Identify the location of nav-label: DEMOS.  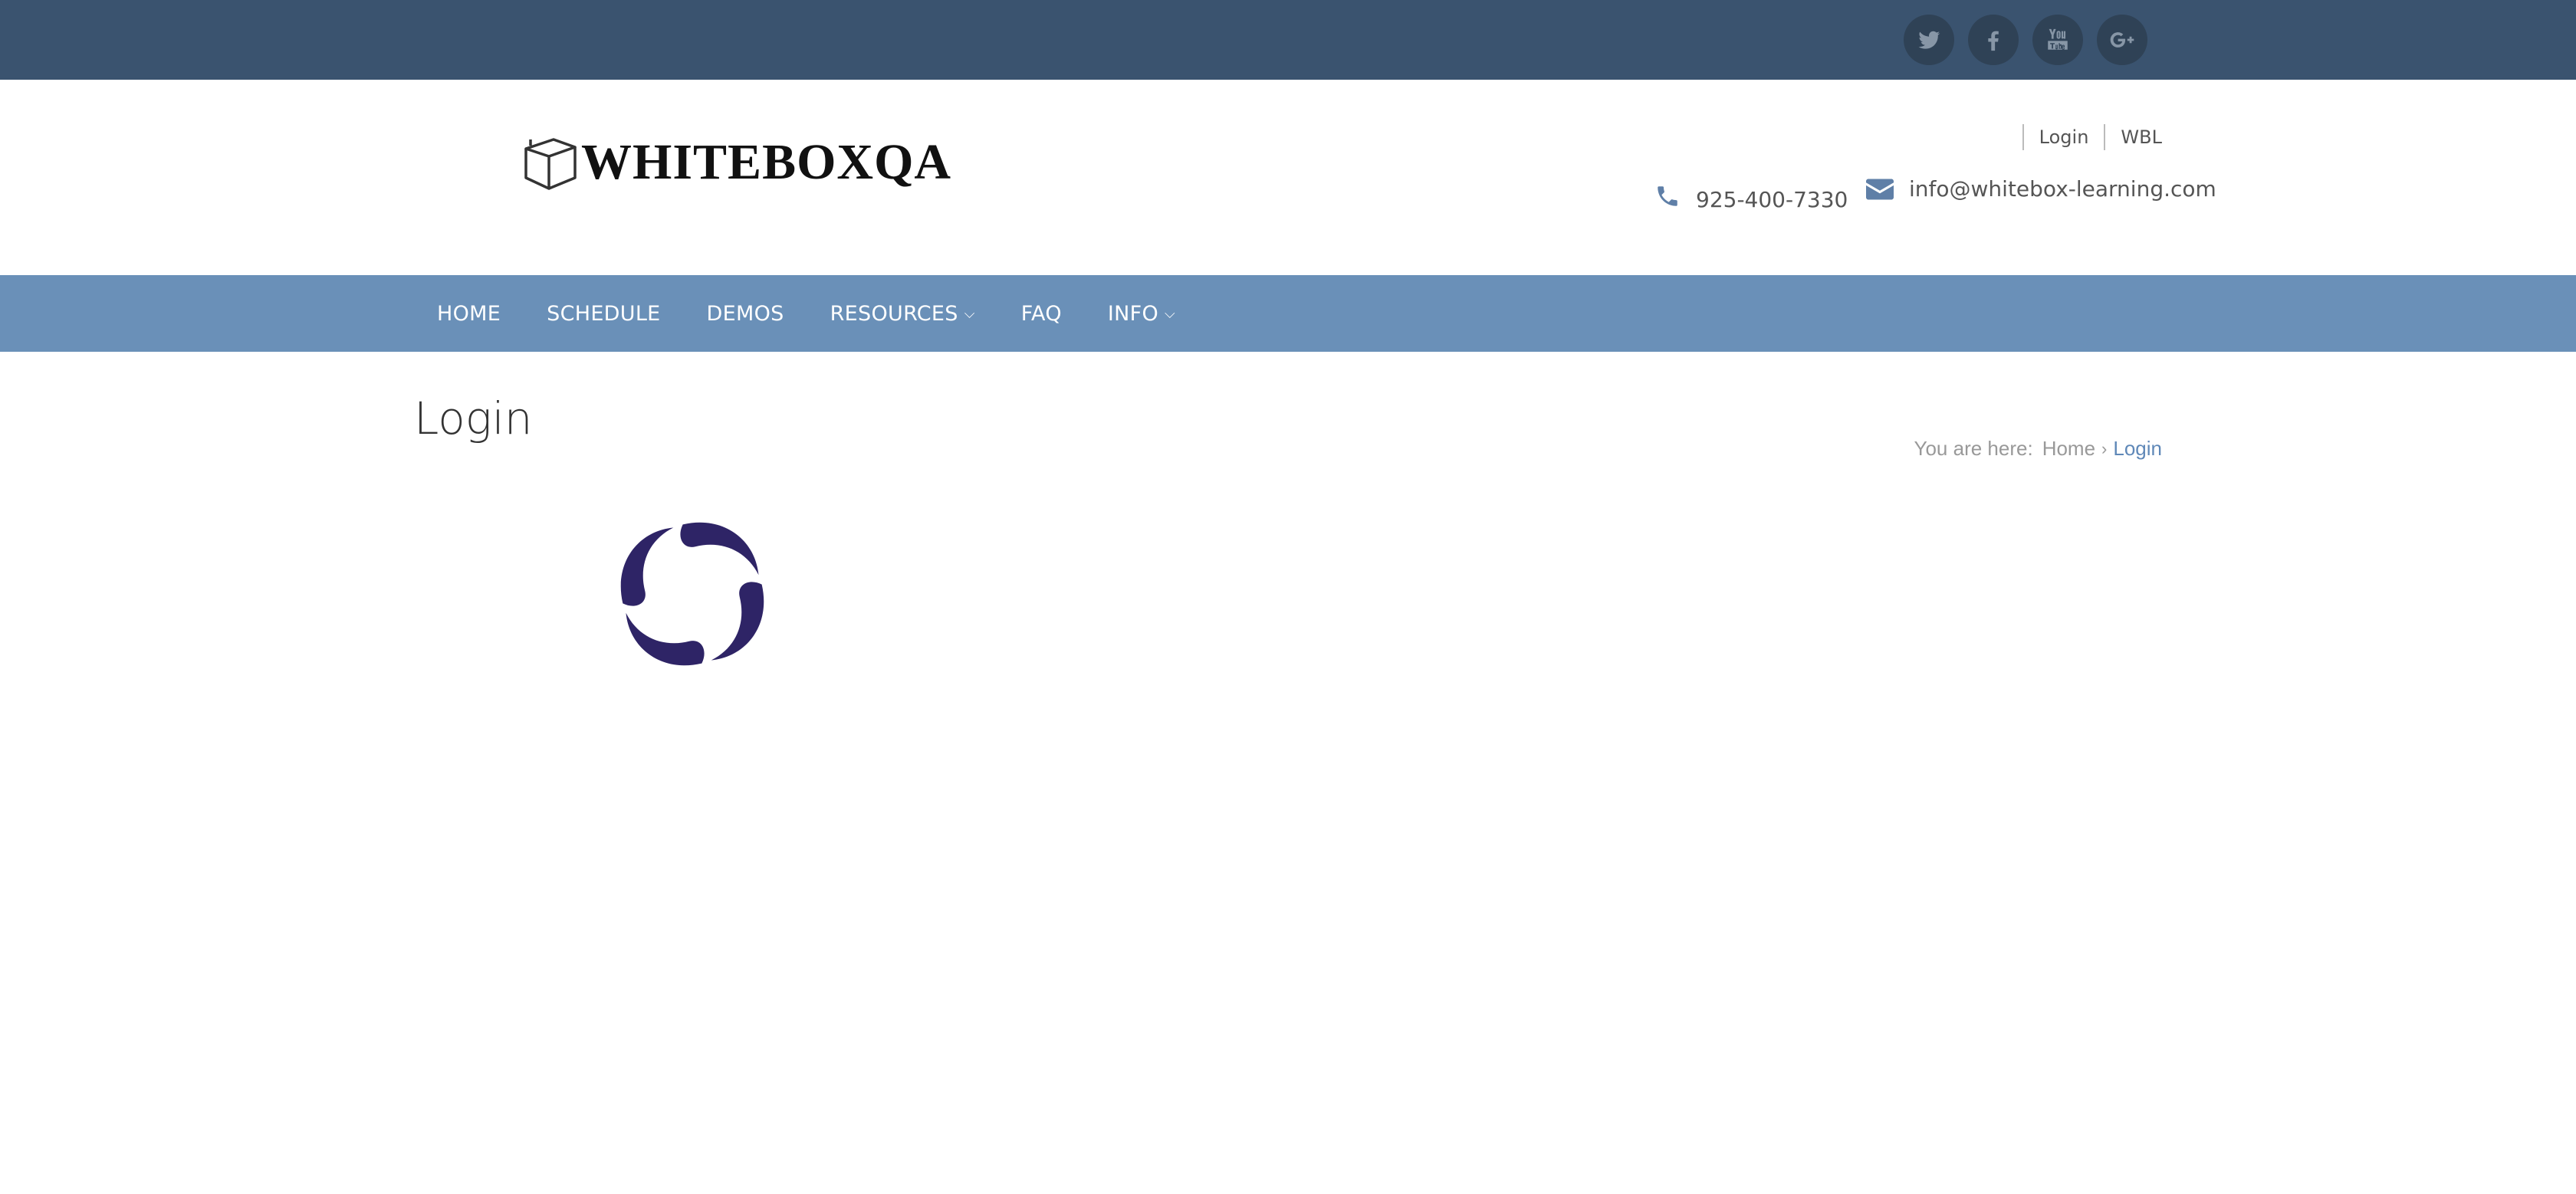
(745, 313).